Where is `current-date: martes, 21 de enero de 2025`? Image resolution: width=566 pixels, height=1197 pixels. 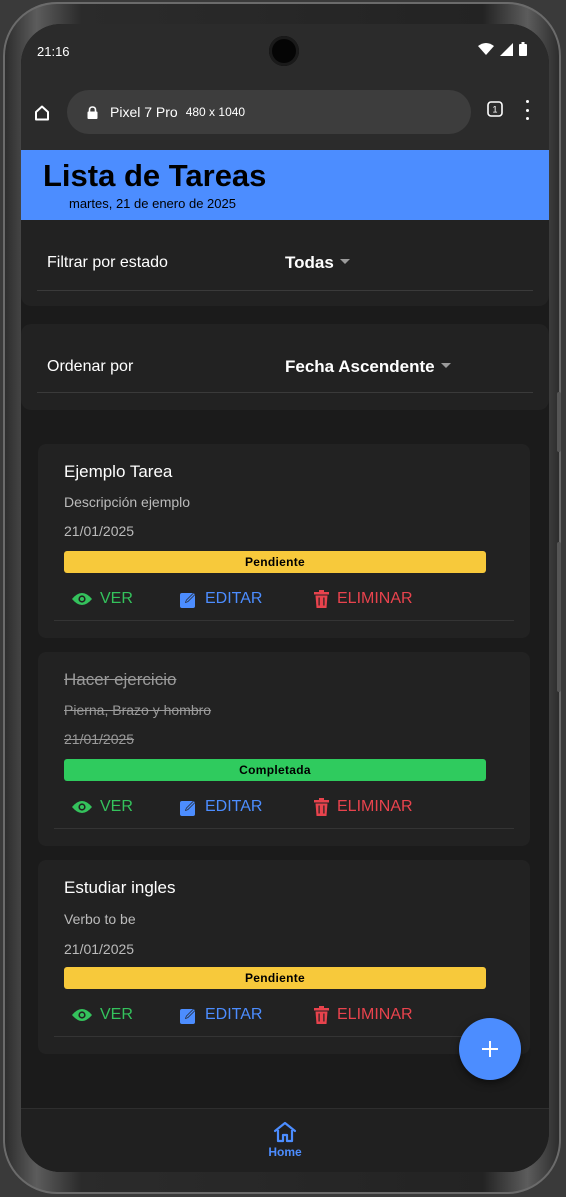
current-date: martes, 21 de enero de 2025 is located at coordinates (152, 203).